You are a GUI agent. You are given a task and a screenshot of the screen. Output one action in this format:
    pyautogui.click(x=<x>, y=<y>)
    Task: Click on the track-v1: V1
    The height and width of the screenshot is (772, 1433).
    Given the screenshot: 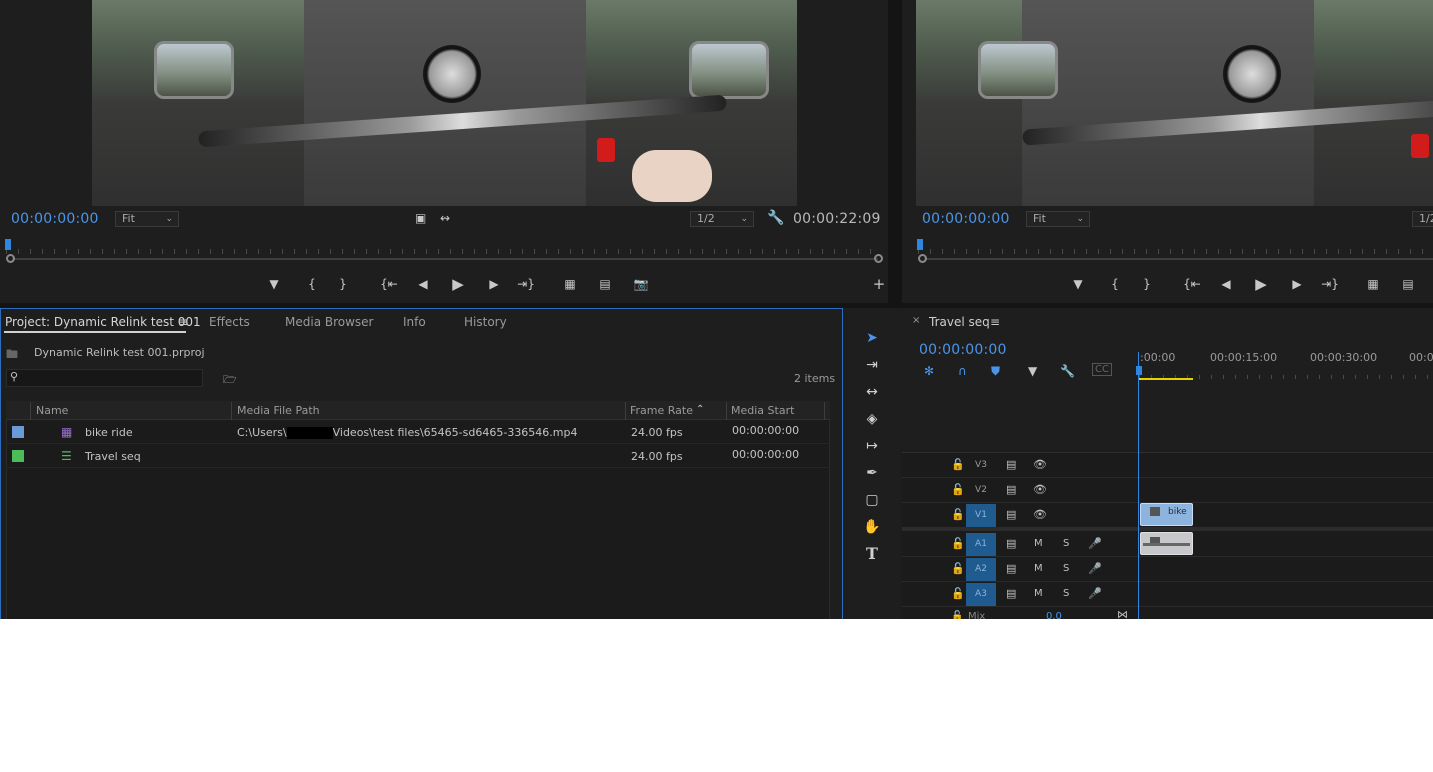 What is the action you would take?
    pyautogui.click(x=981, y=515)
    